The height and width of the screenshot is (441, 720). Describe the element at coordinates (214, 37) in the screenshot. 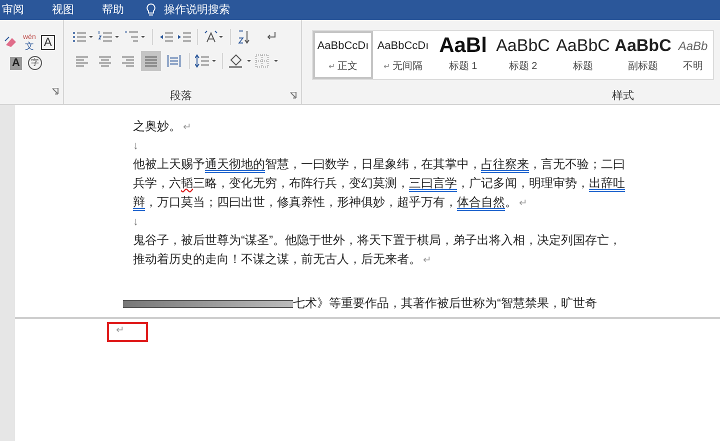

I see `letter-spacing-icon` at that location.